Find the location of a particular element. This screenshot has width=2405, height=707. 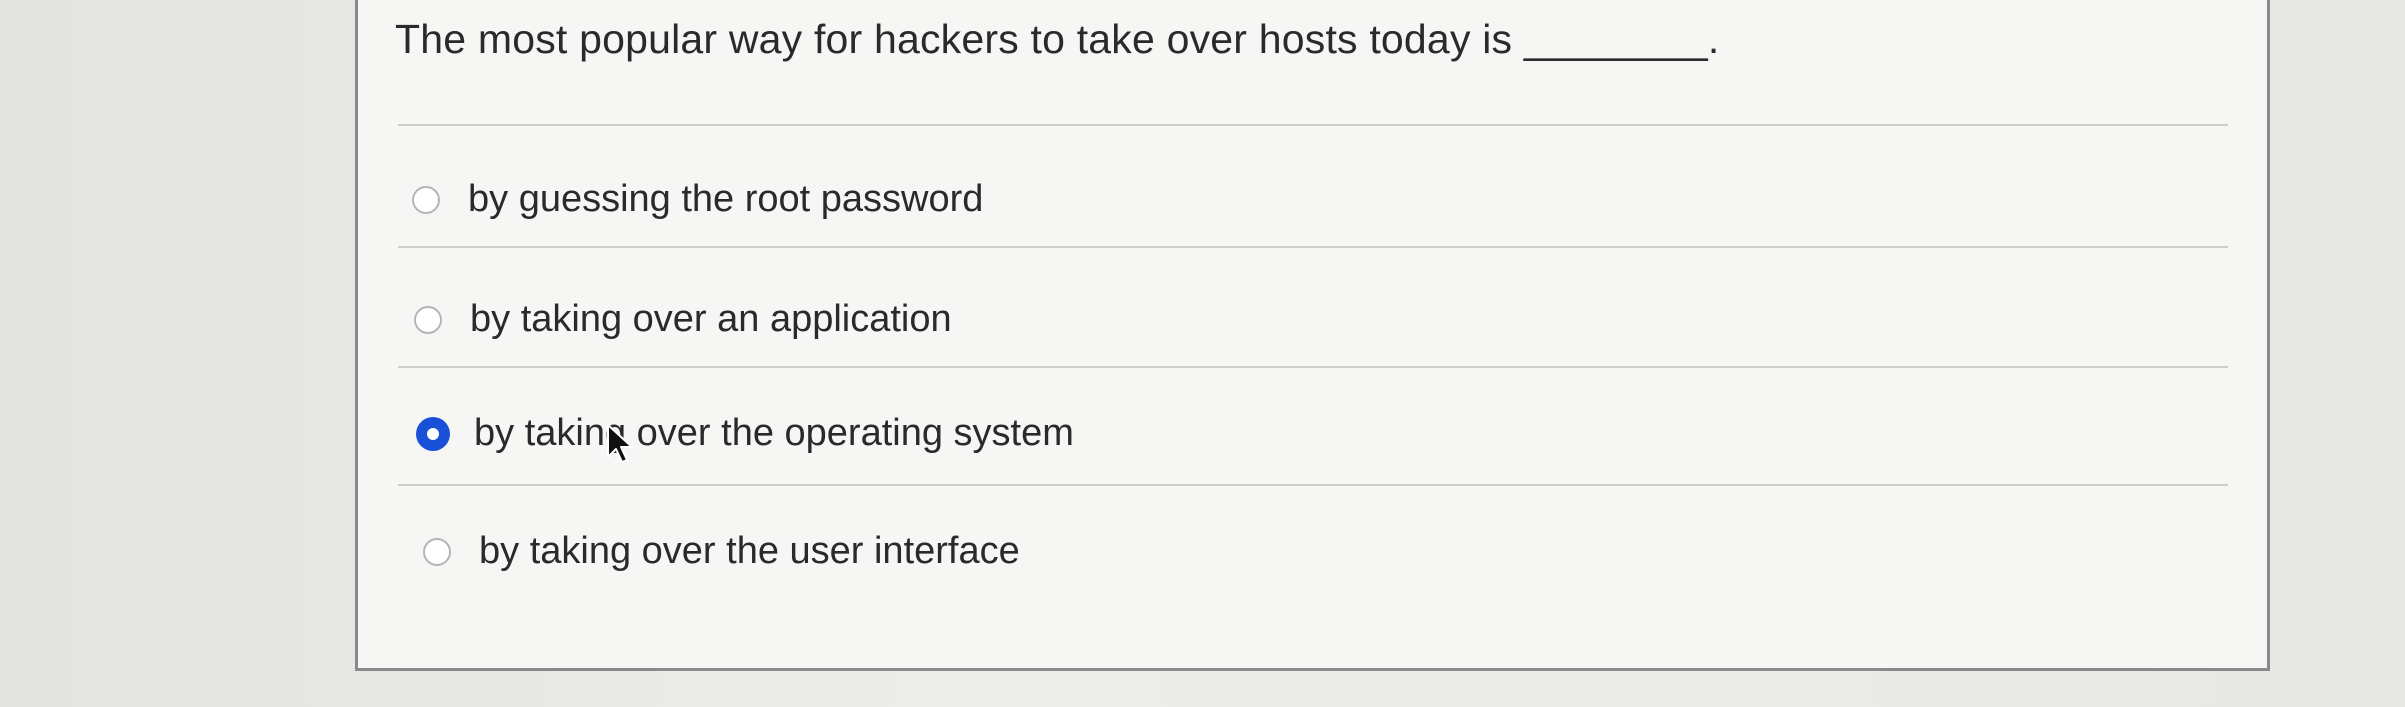

mouse-cursor-icon is located at coordinates (620, 443).